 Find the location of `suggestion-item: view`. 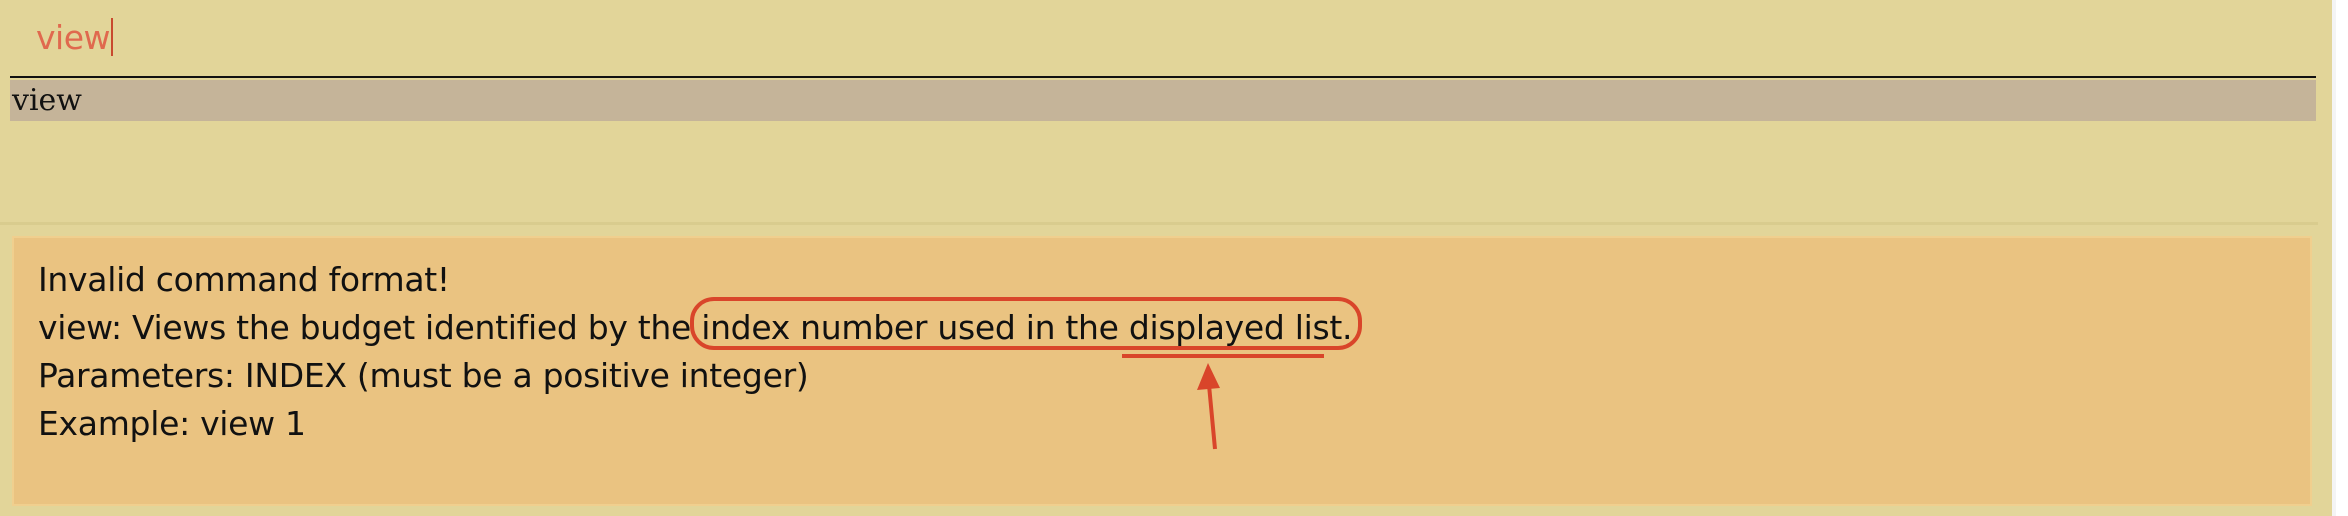

suggestion-item: view is located at coordinates (1163, 100).